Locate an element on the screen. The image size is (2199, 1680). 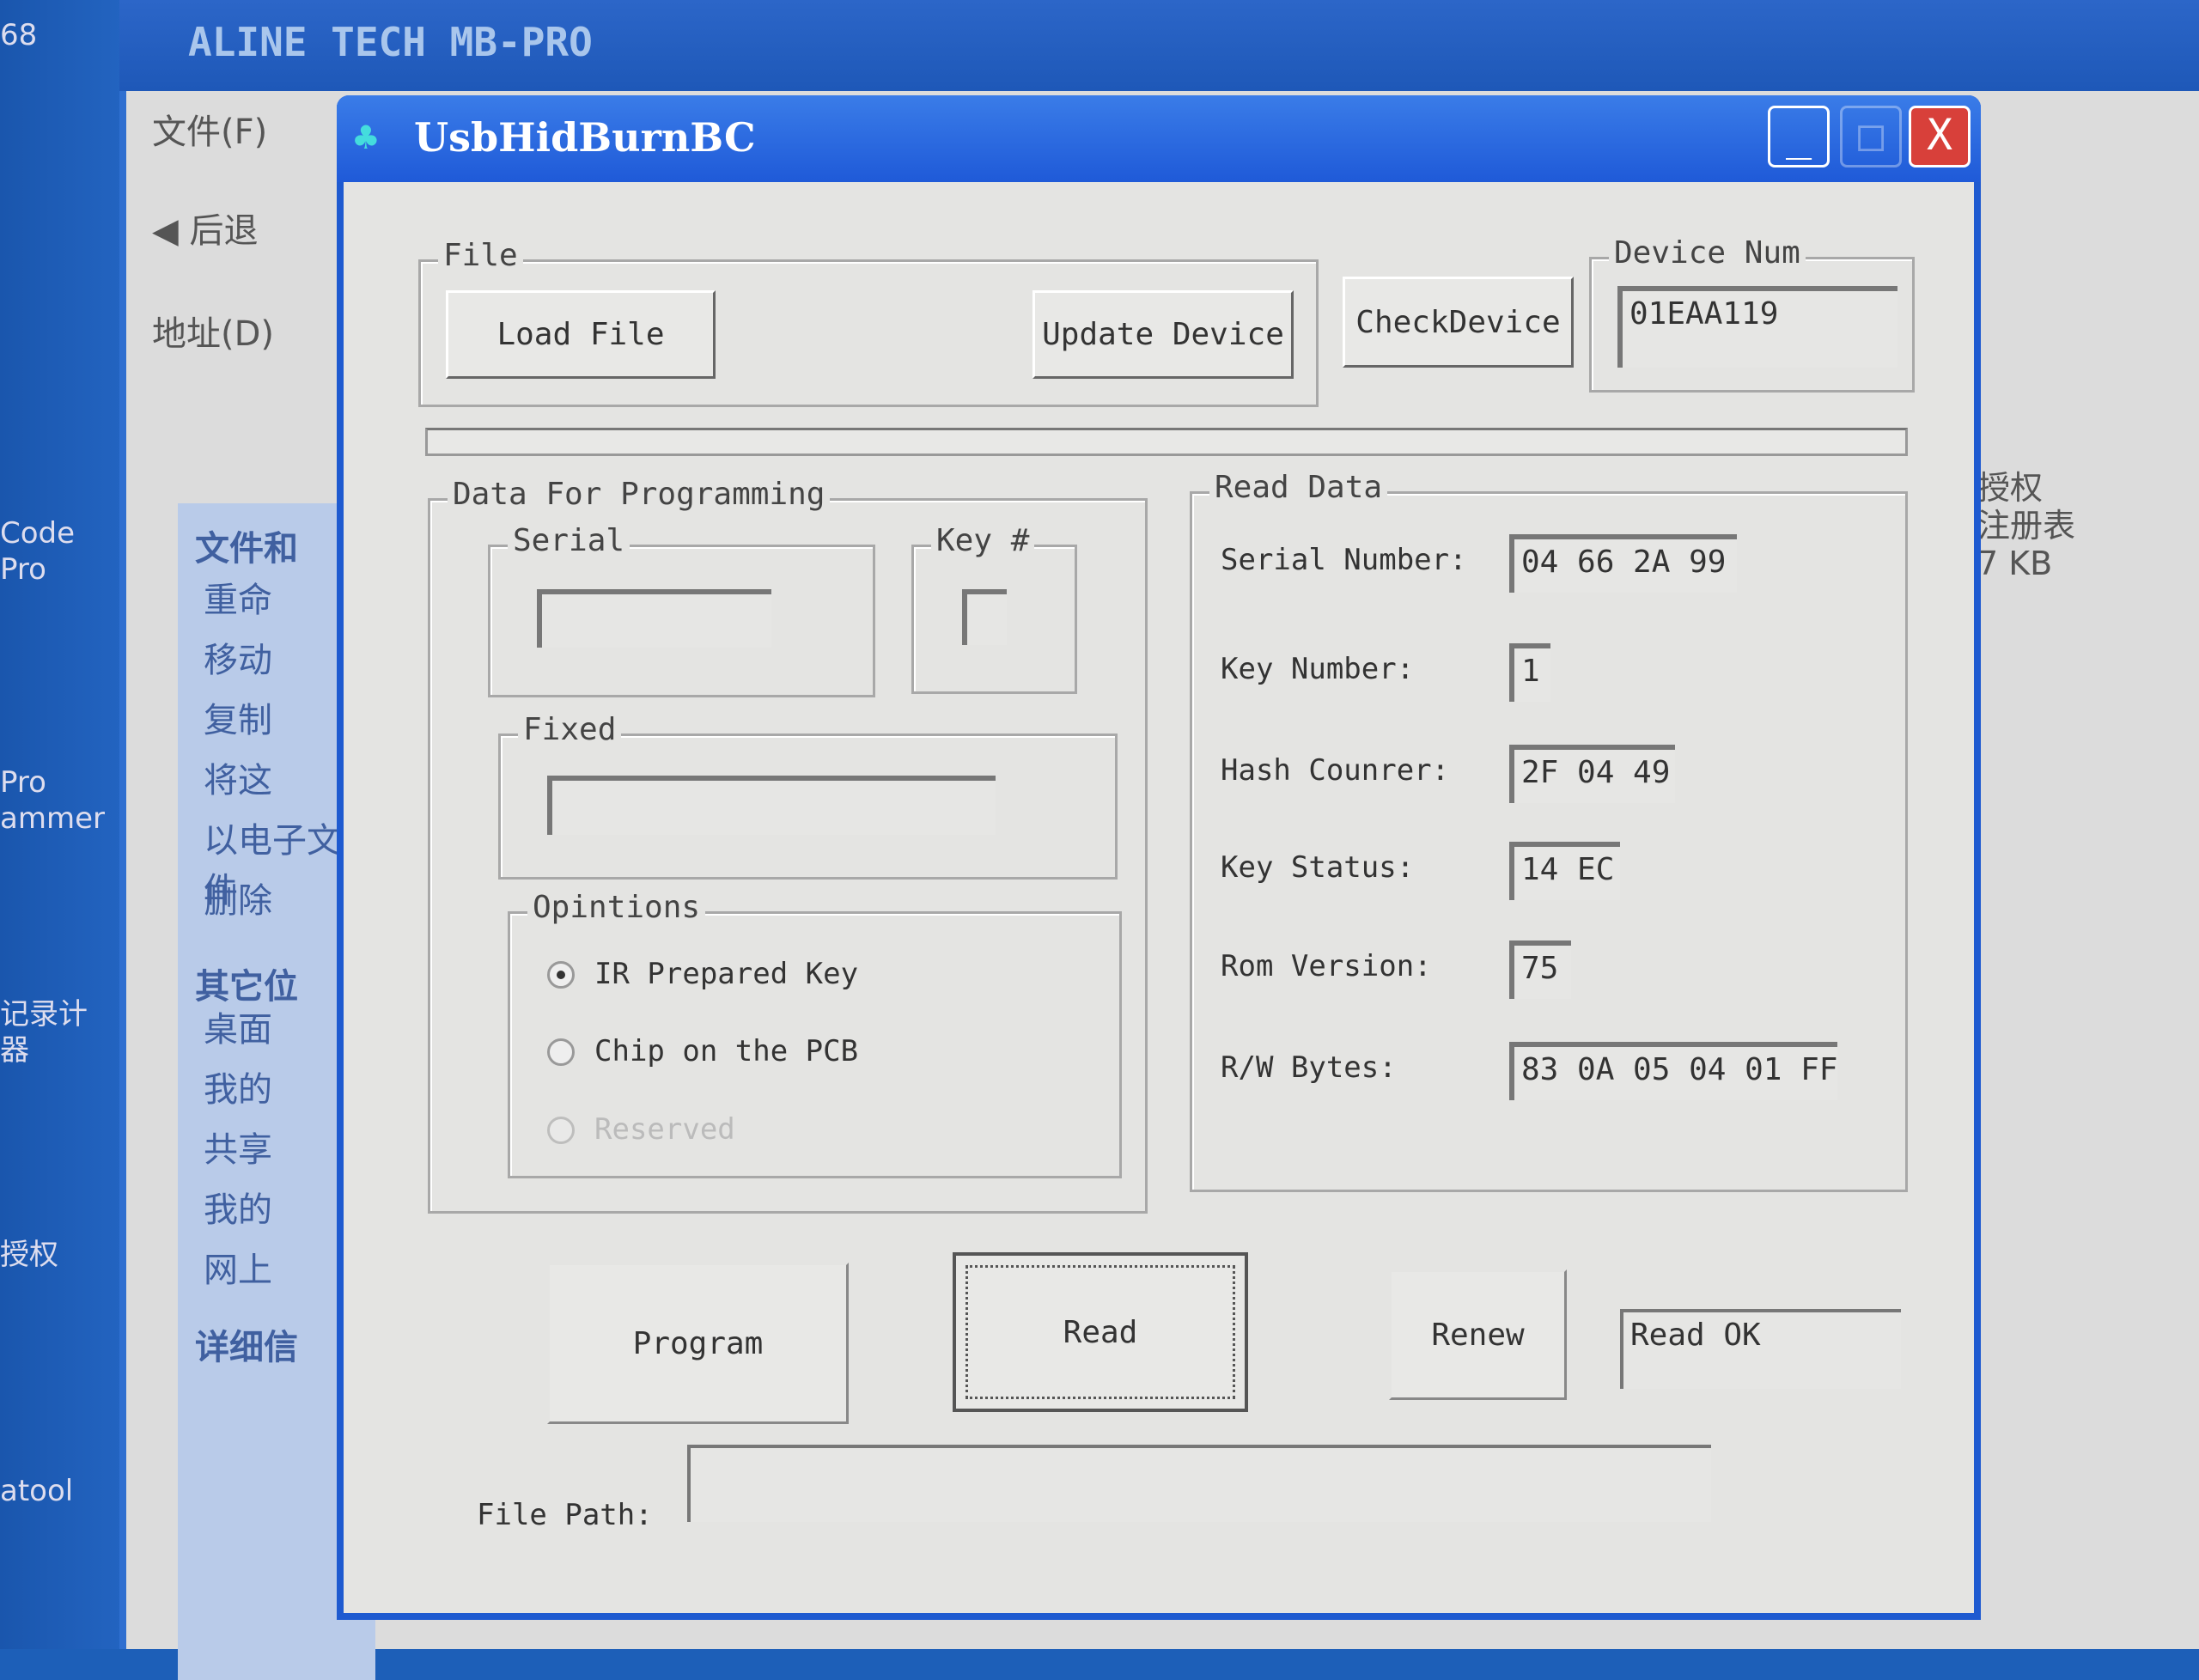
read-group-label: Read Data is located at coordinates (1298, 488).